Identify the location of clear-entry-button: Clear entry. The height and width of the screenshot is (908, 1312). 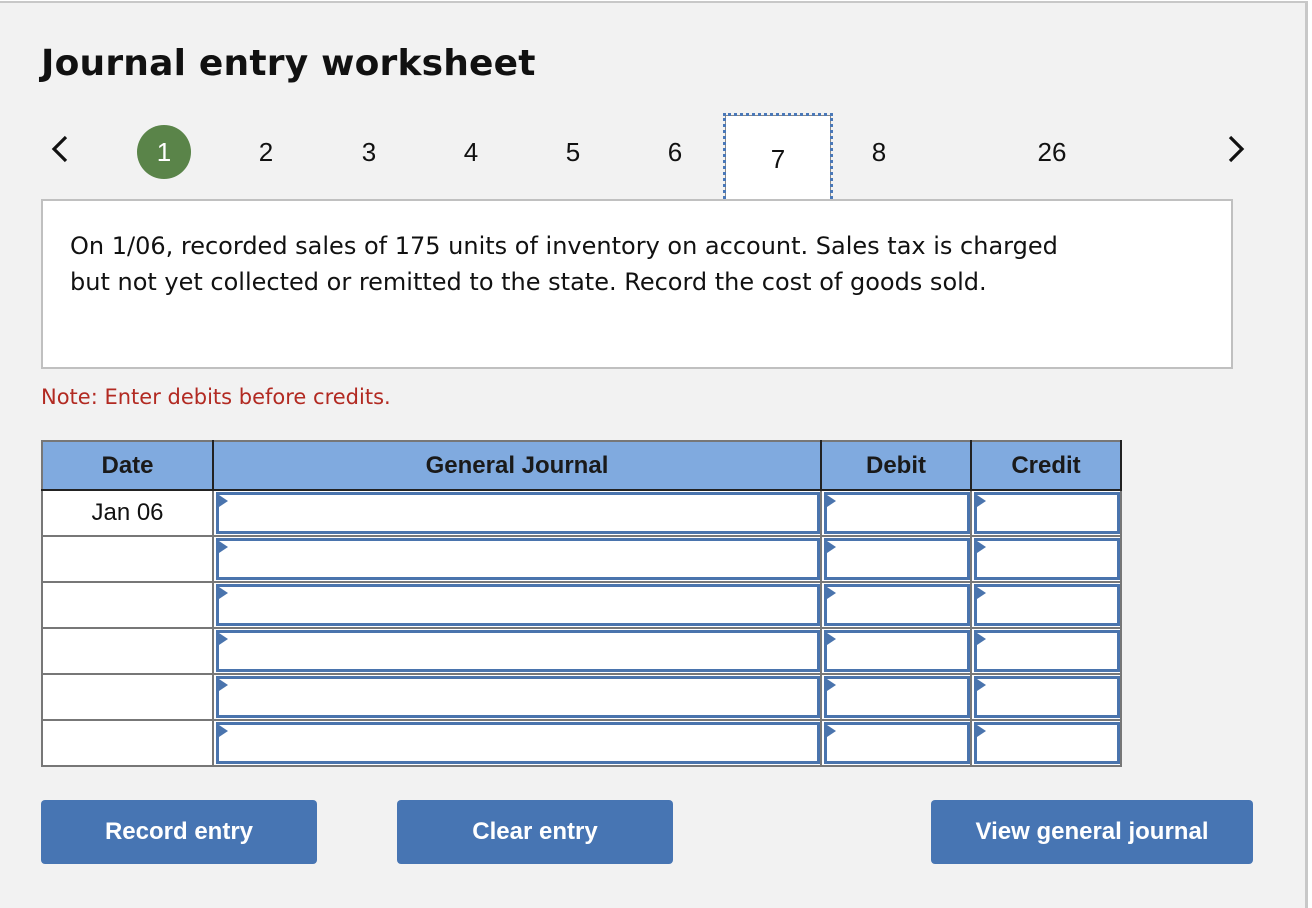
(535, 832).